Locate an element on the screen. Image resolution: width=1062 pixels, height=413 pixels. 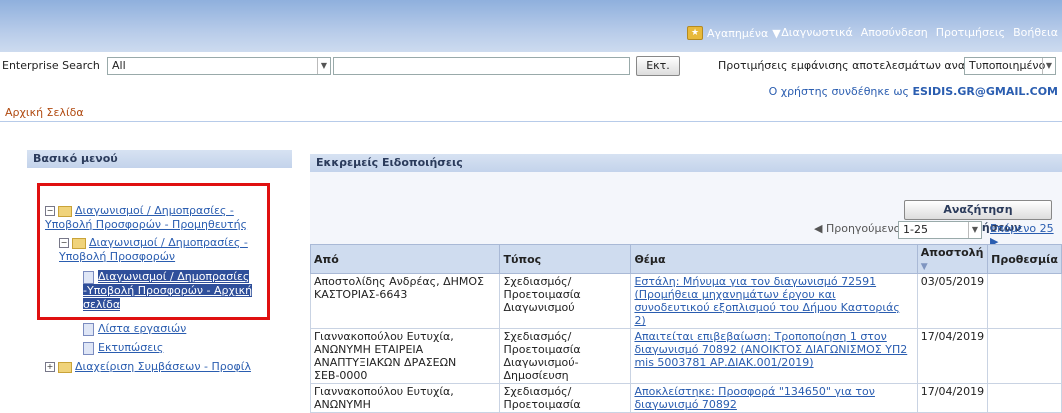
col-sent: Αποστολή ▼ is located at coordinates (952, 259).